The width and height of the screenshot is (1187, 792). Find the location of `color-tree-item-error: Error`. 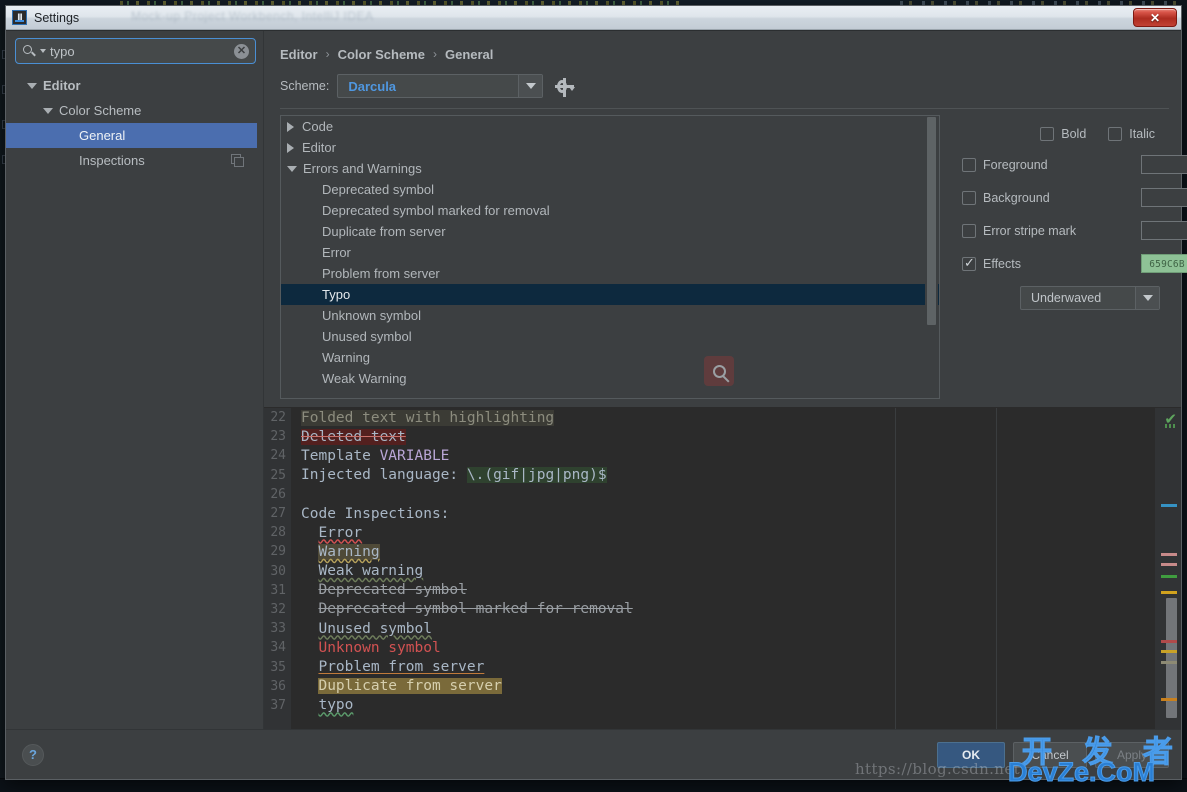

color-tree-item-error: Error is located at coordinates (610, 252).